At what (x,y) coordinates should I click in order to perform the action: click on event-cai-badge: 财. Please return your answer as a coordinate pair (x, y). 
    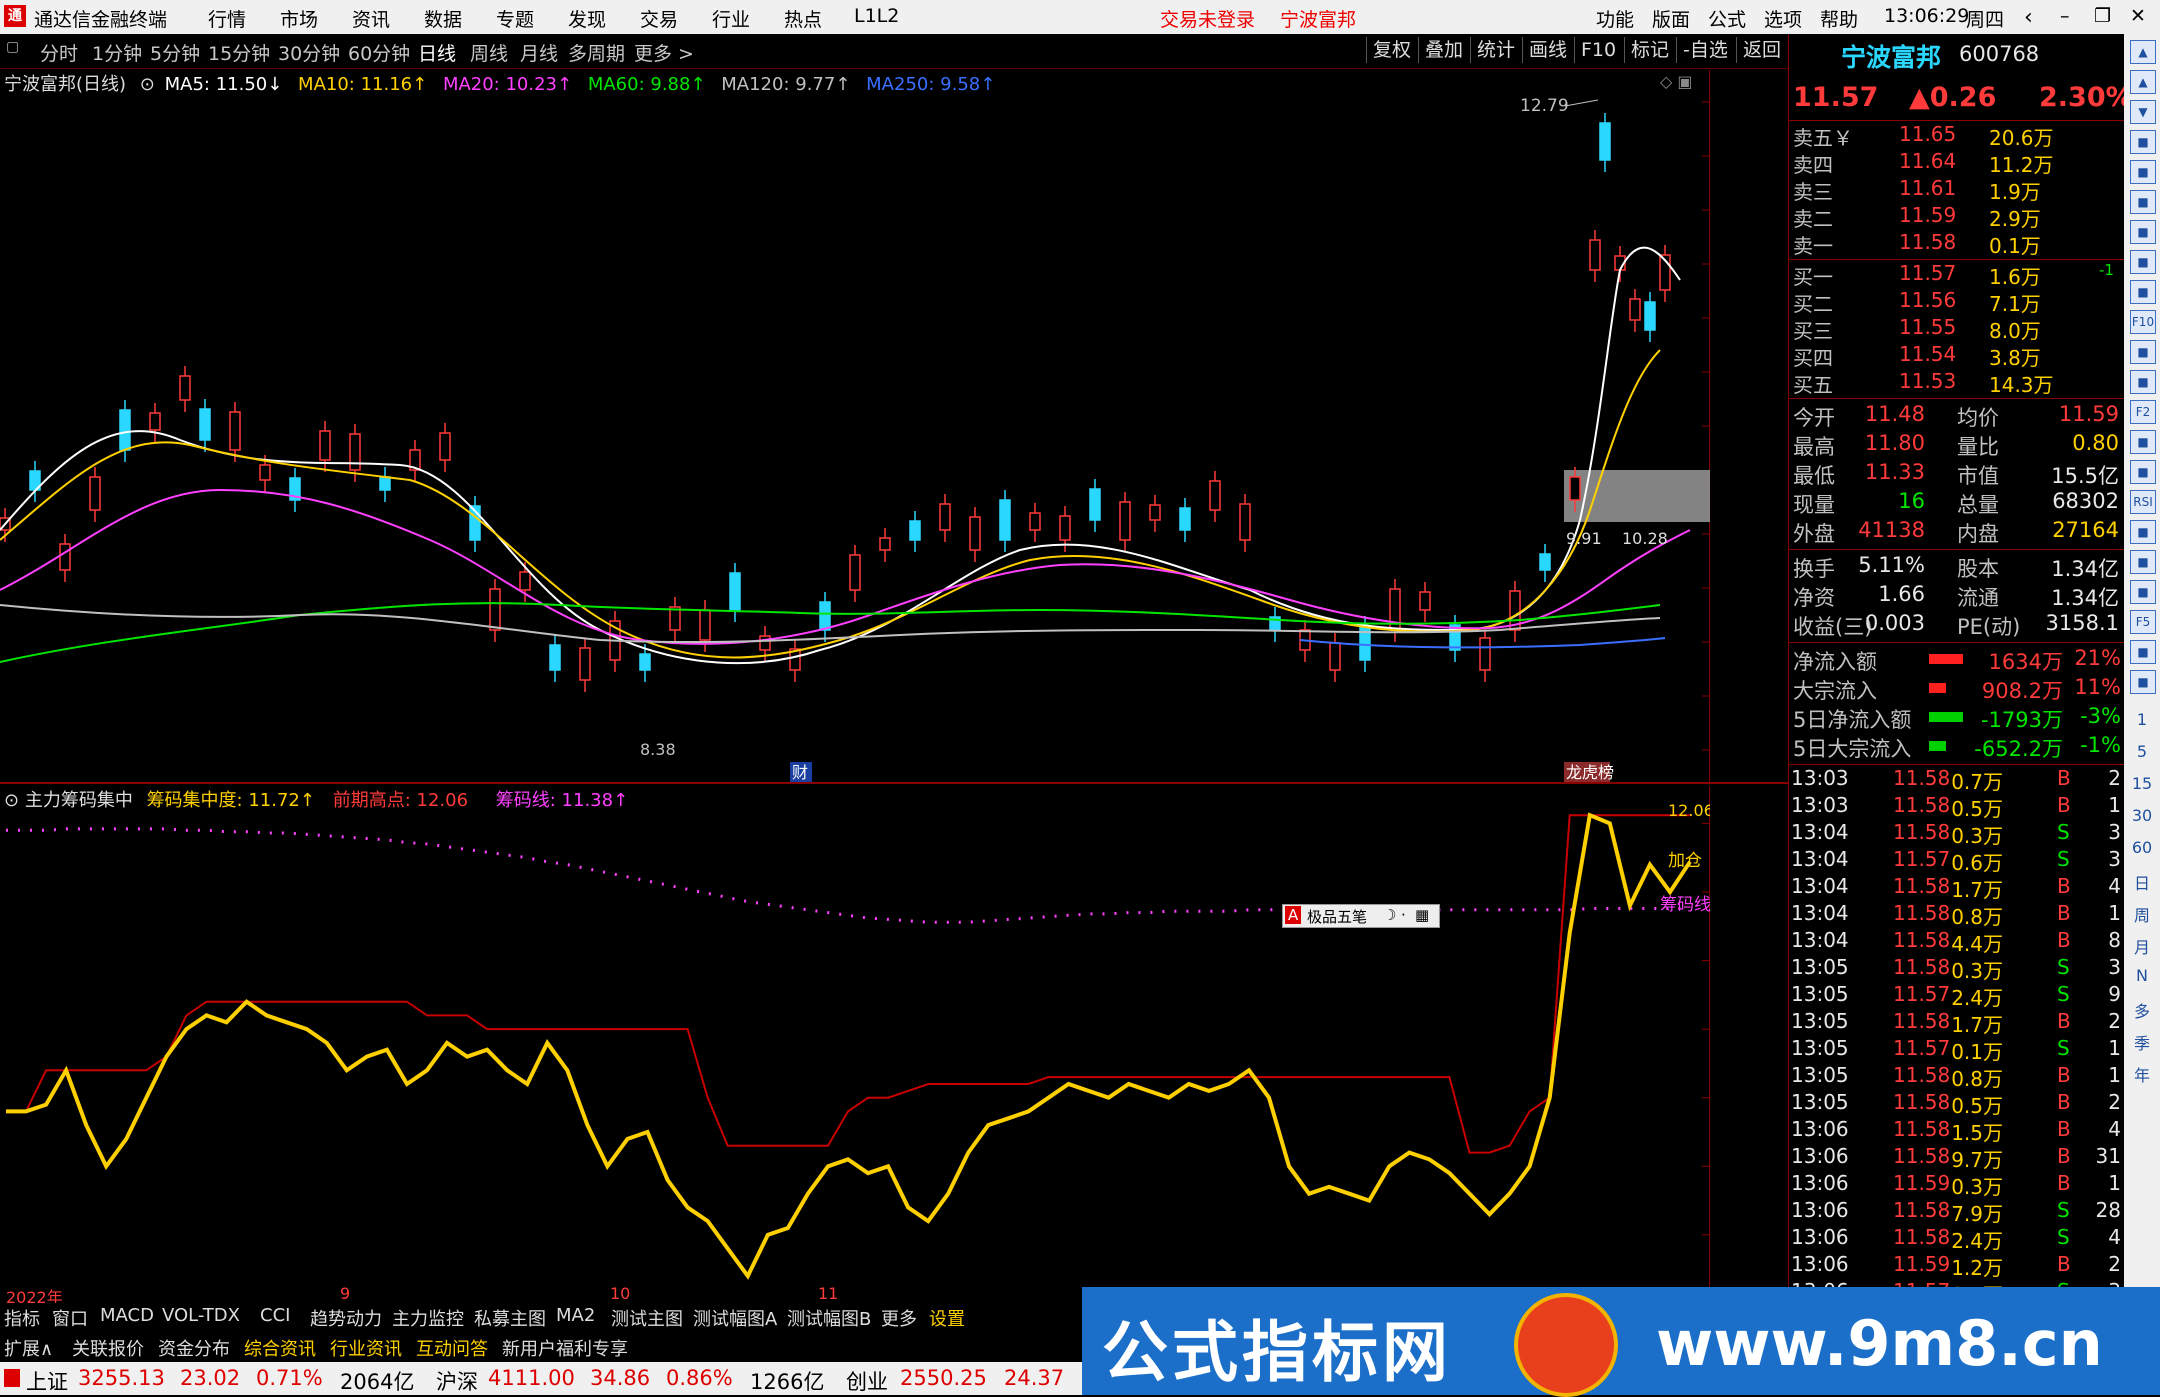
    Looking at the image, I should click on (800, 772).